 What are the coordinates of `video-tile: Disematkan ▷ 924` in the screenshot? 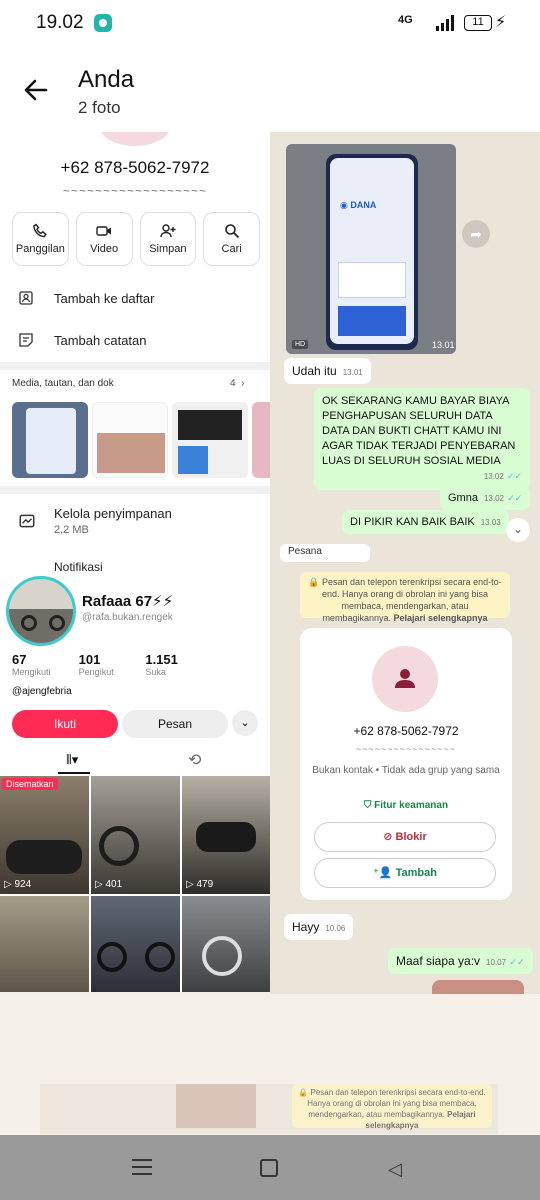 It's located at (44, 835).